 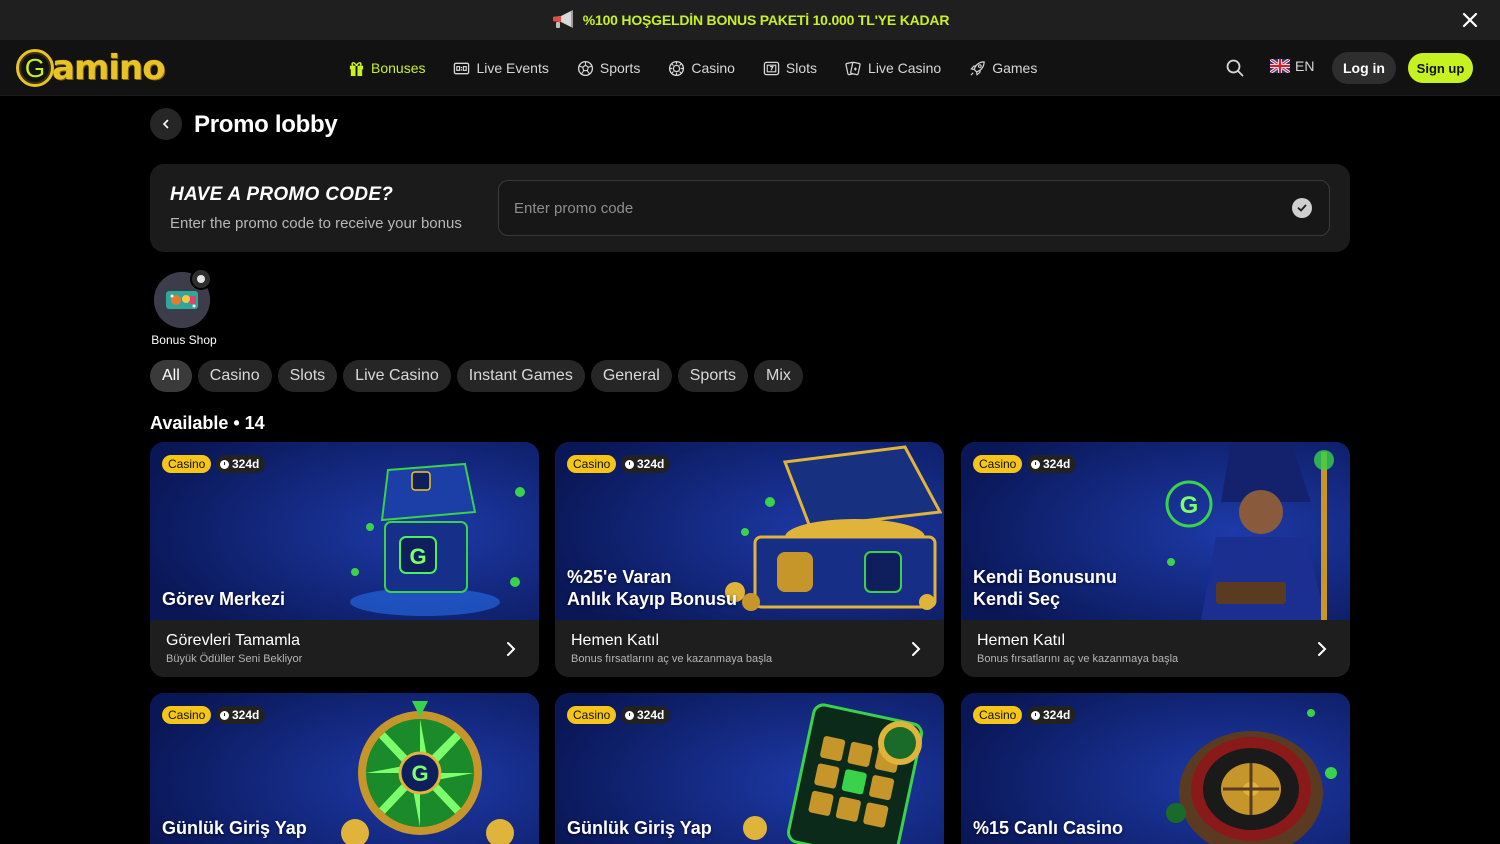 I want to click on card-title: %15 Canlı Casino, so click(x=1048, y=828).